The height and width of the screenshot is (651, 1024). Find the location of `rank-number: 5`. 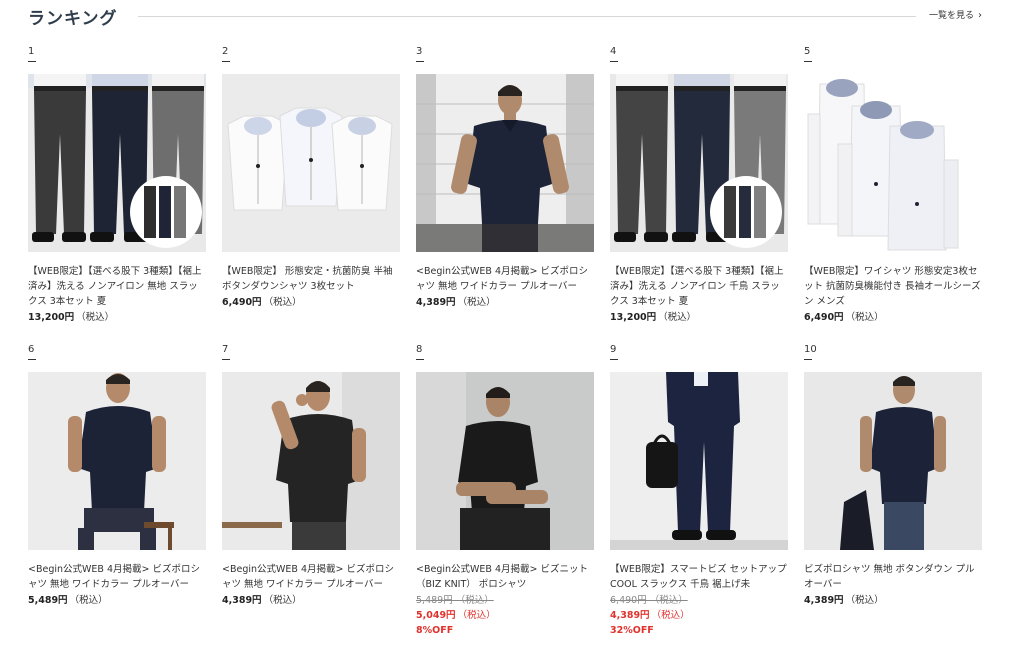

rank-number: 5 is located at coordinates (807, 51).